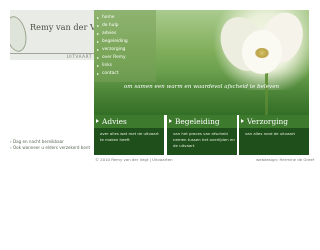  I want to click on side-link-label: Ook wanneer u elders verzekerd bent, so click(51, 147).